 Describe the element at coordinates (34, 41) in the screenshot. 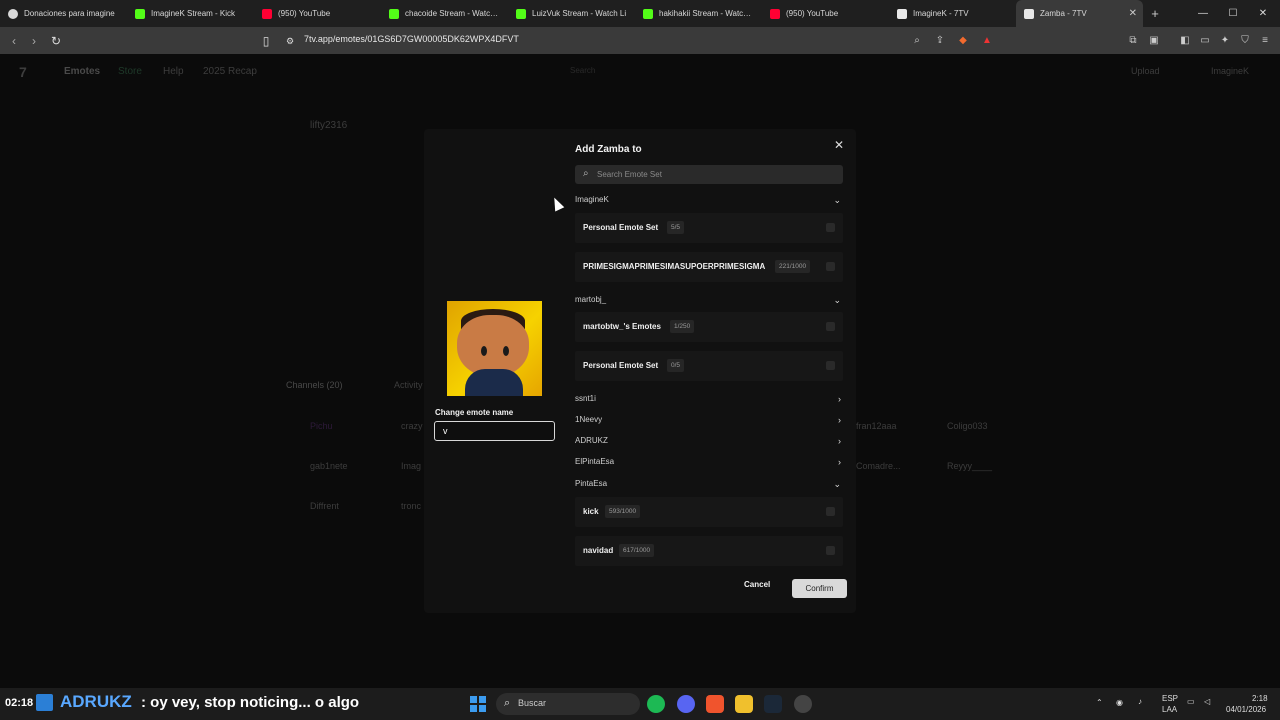

I see `forward-icon: ›` at that location.